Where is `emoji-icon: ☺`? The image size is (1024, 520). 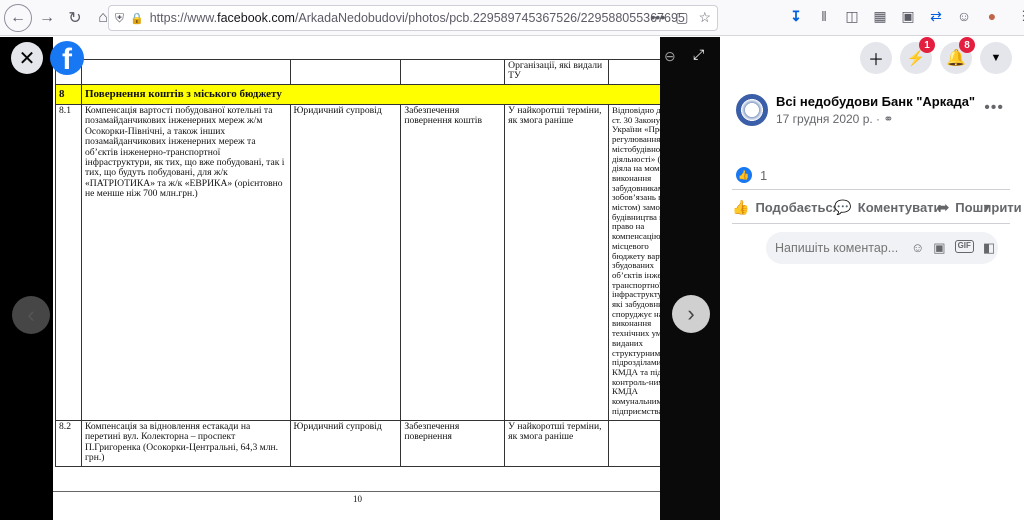
emoji-icon: ☺ is located at coordinates (917, 248).